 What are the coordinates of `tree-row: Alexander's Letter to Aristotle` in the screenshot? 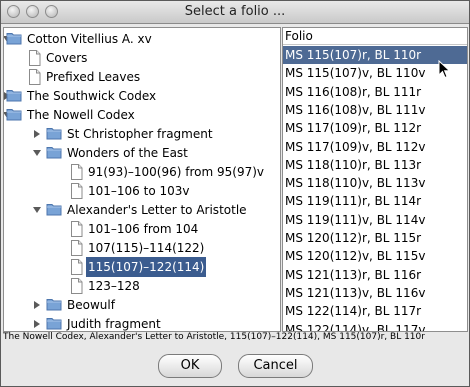 It's located at (142, 210).